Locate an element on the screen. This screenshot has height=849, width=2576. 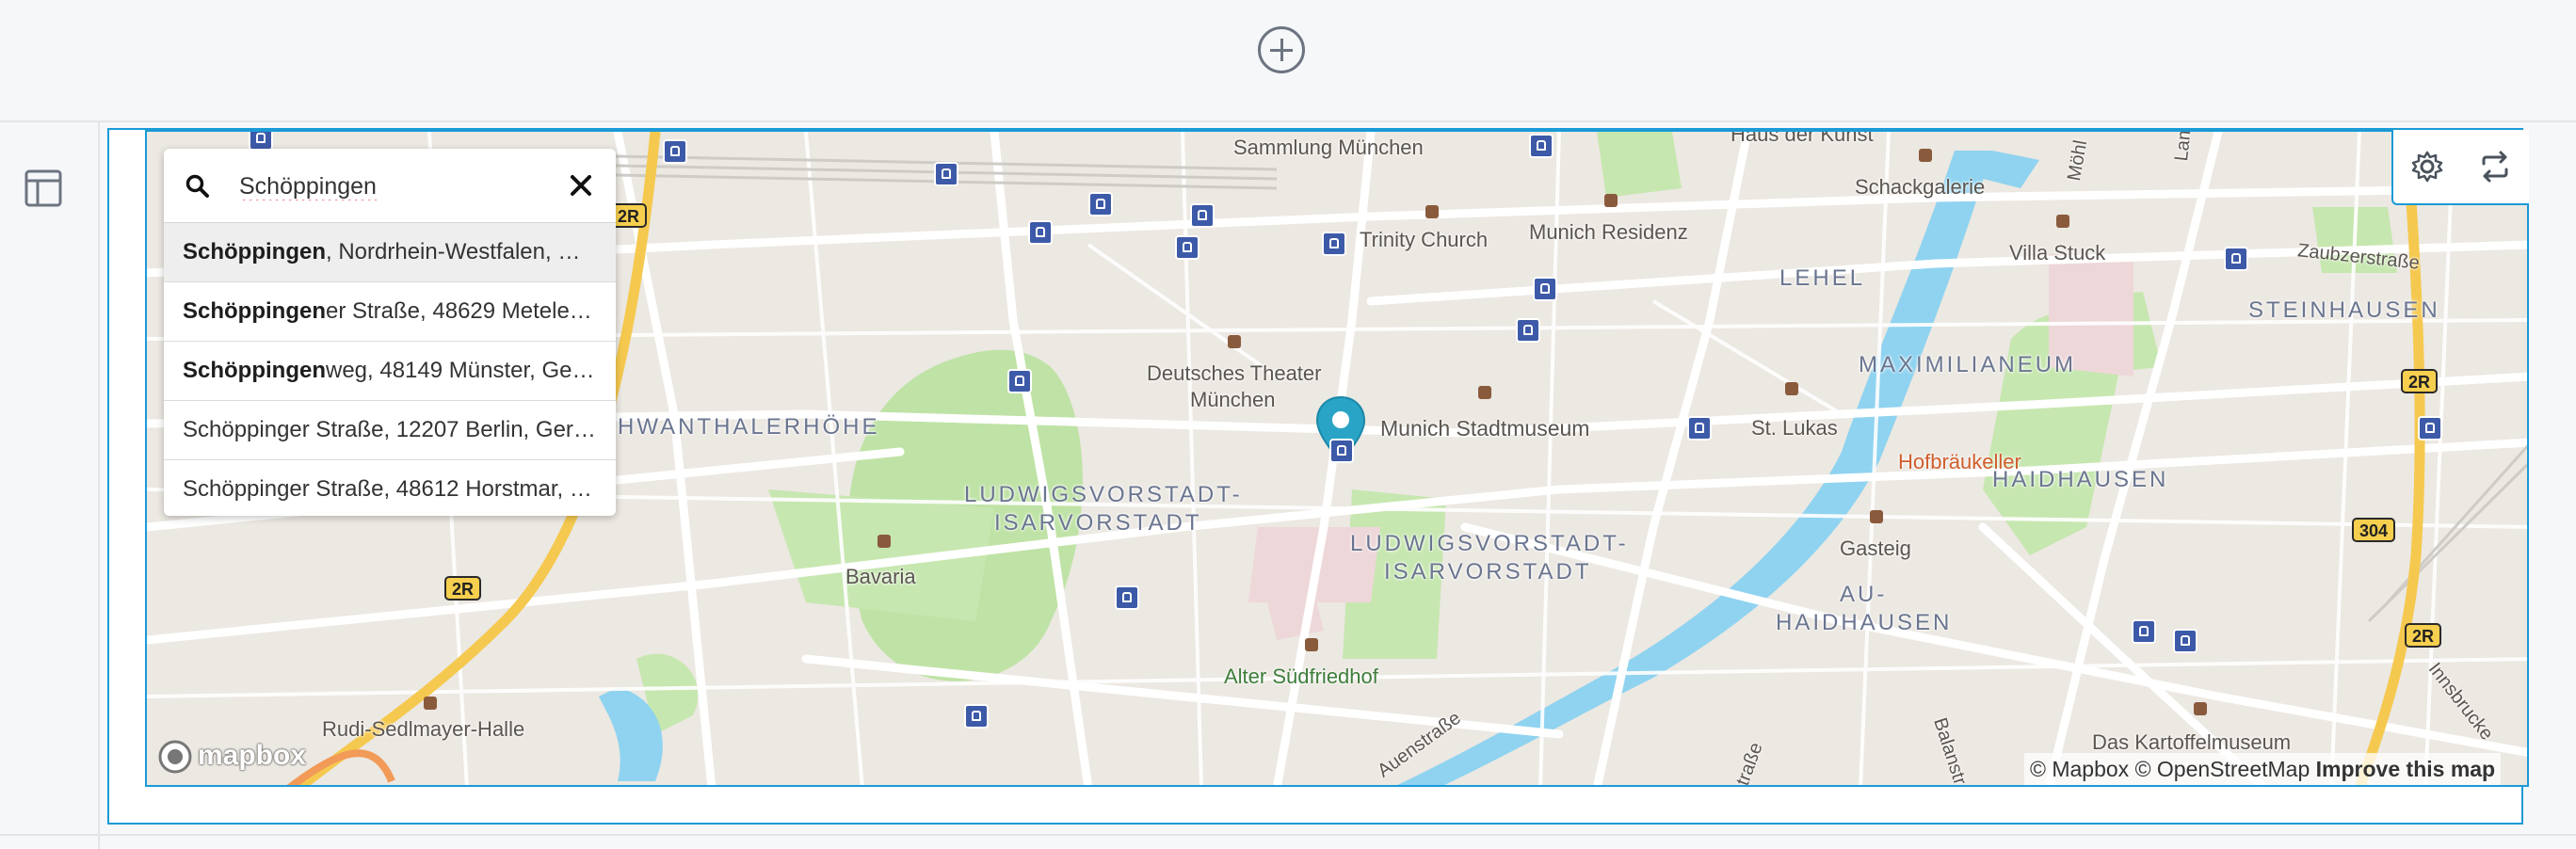
map-label: Munich Residenz is located at coordinates (1608, 232).